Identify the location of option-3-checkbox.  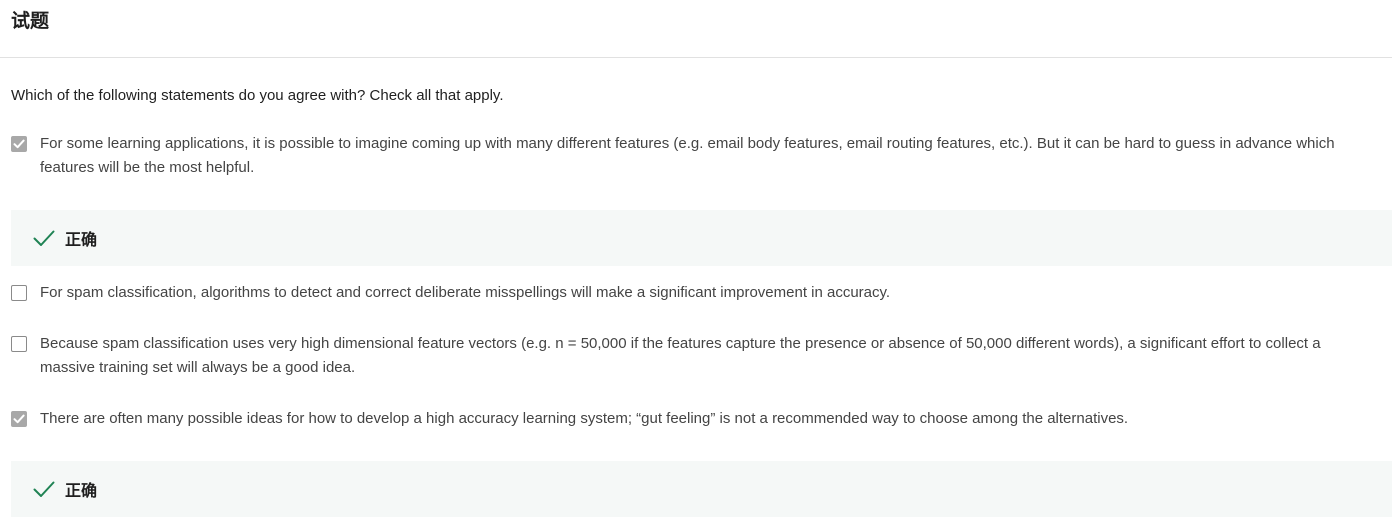
(19, 344).